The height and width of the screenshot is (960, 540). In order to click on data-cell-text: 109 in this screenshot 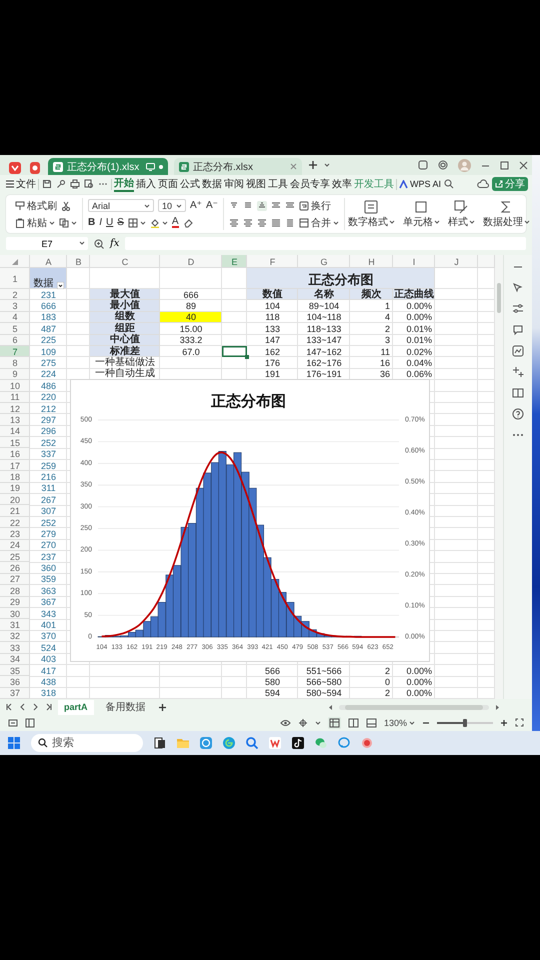, I will do `click(49, 352)`.